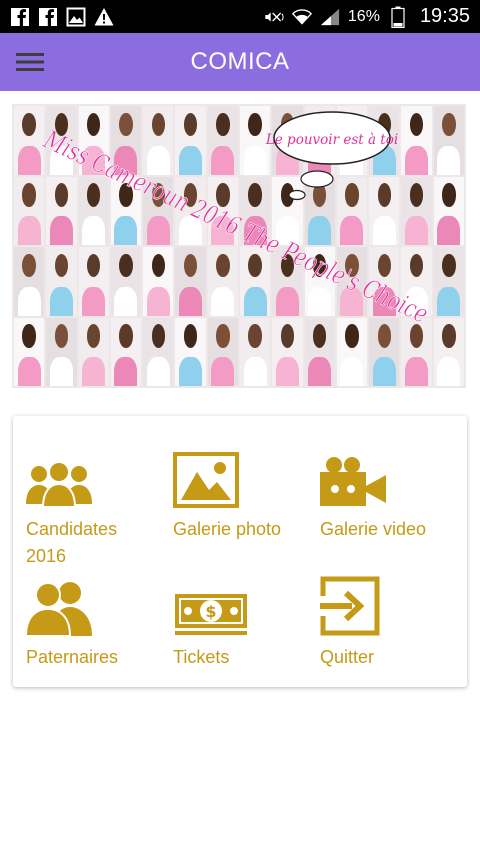 The width and height of the screenshot is (480, 854). I want to click on gallery-icon, so click(76, 17).